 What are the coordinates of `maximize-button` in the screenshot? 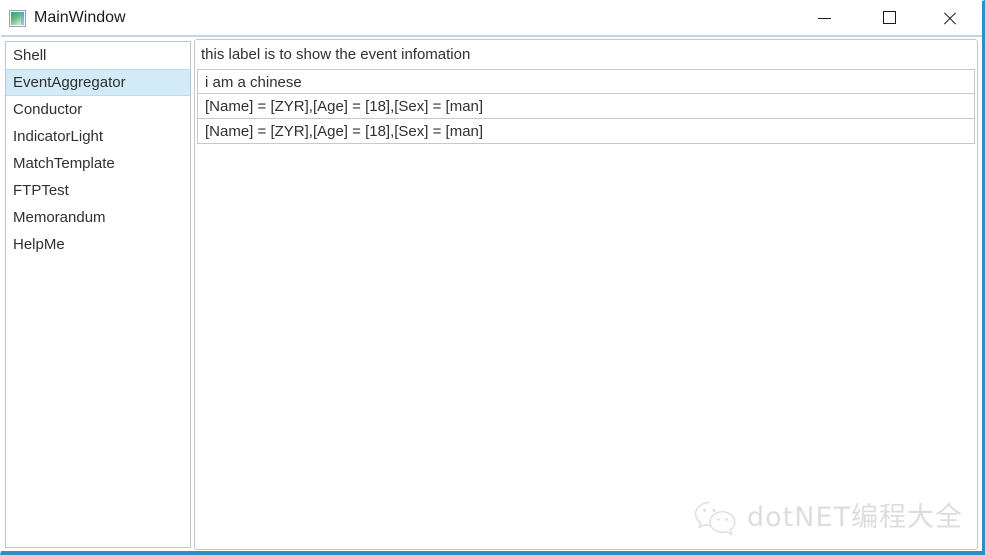 It's located at (890, 18).